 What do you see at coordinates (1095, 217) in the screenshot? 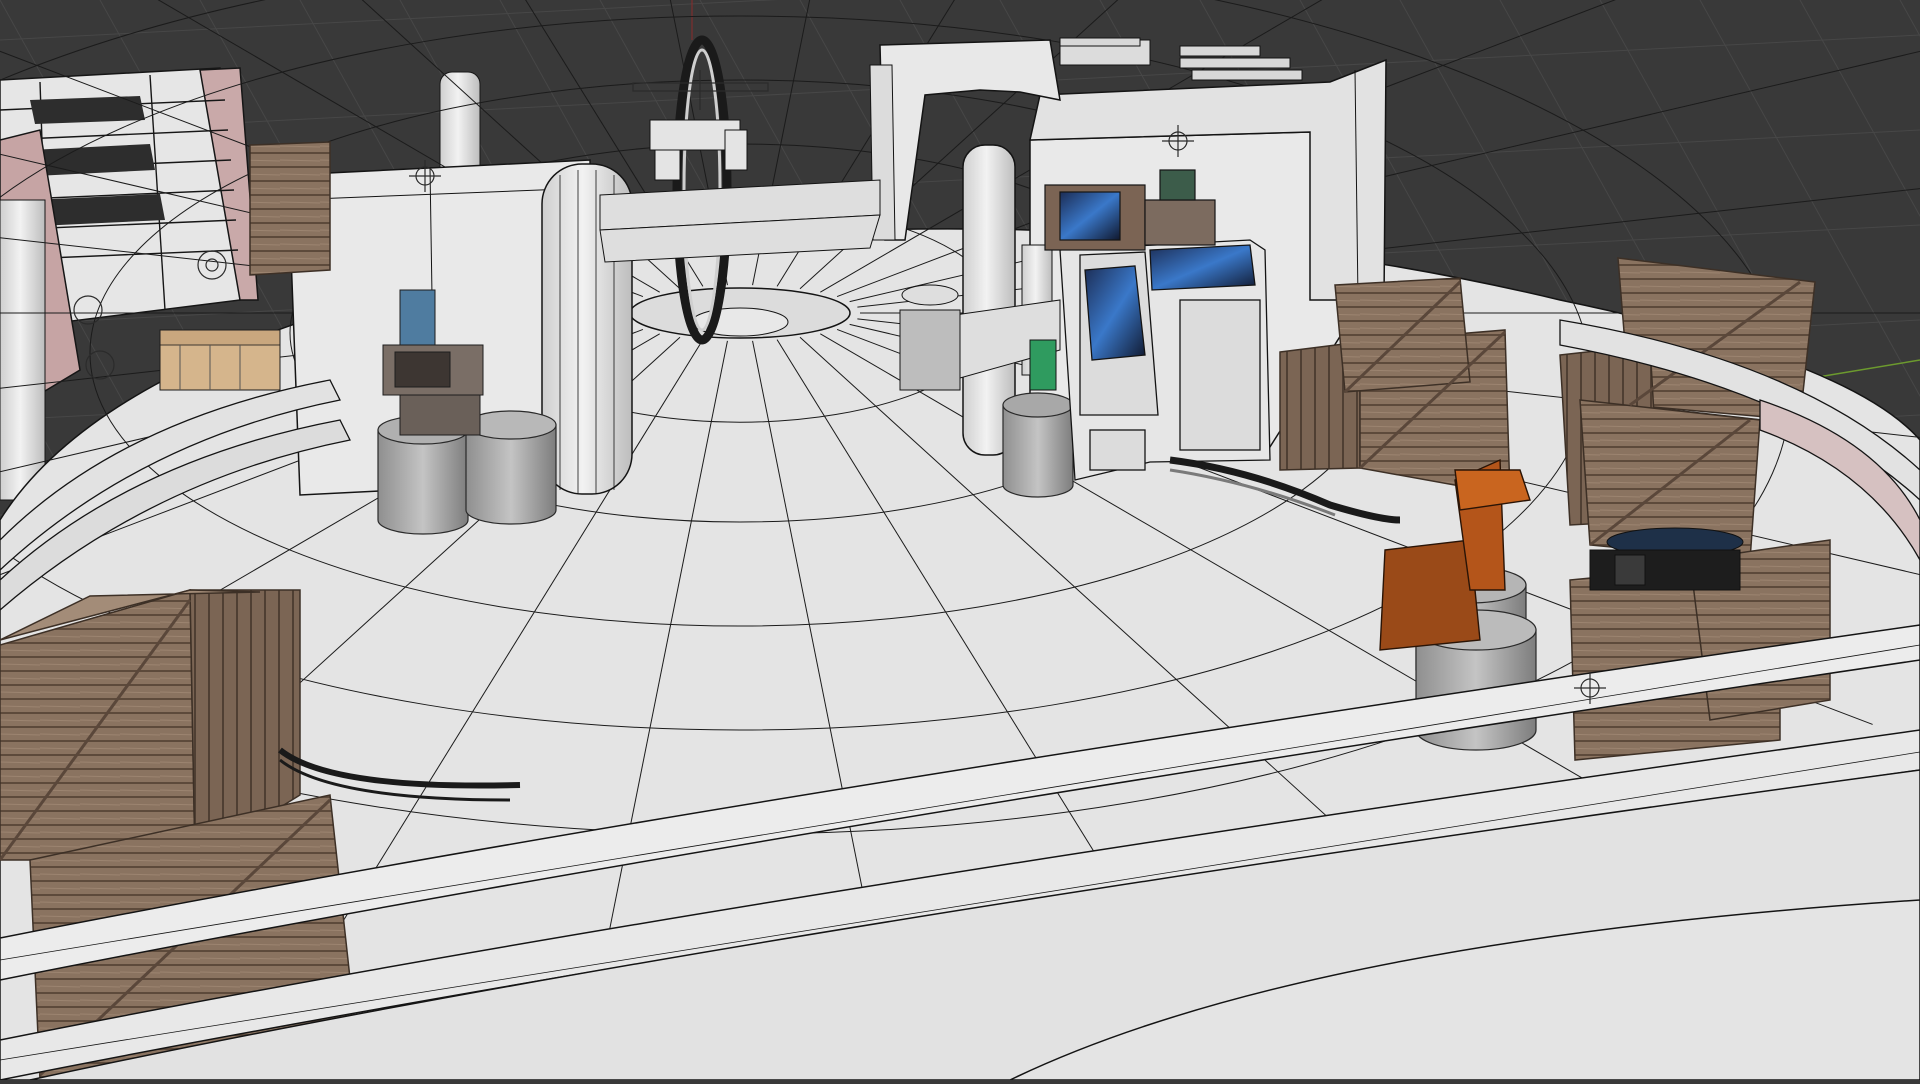
I see `crt-monitor` at bounding box center [1095, 217].